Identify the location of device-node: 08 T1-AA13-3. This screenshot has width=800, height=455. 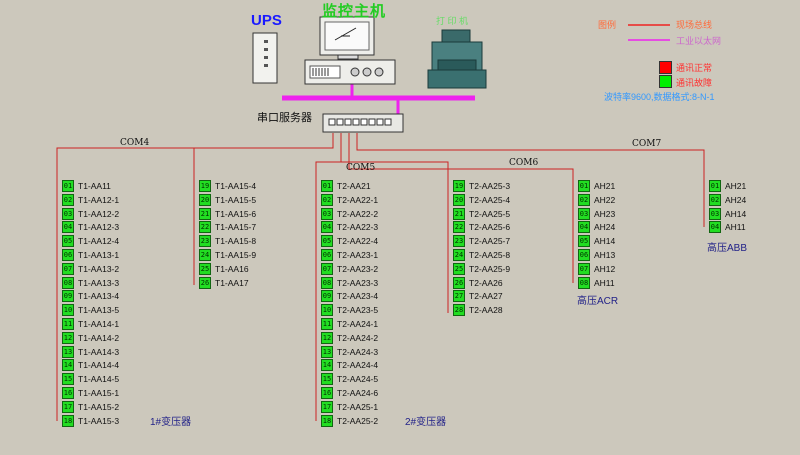
(91, 282).